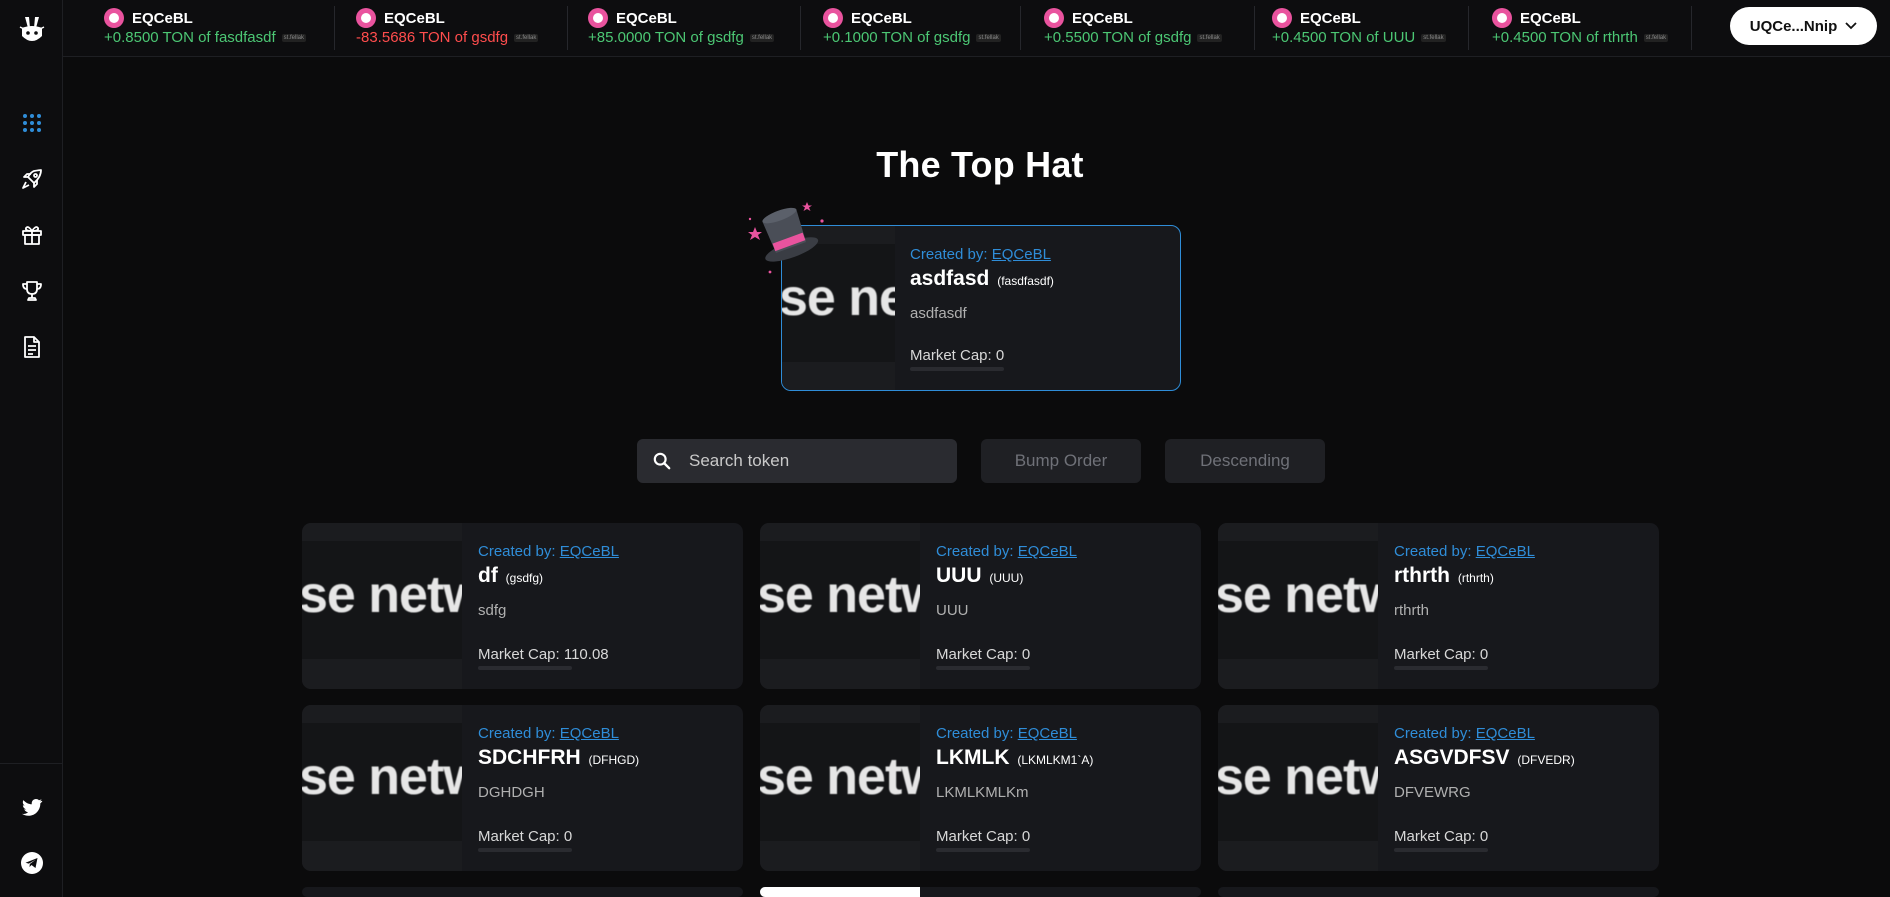  What do you see at coordinates (952, 610) in the screenshot?
I see `token-description: UUU` at bounding box center [952, 610].